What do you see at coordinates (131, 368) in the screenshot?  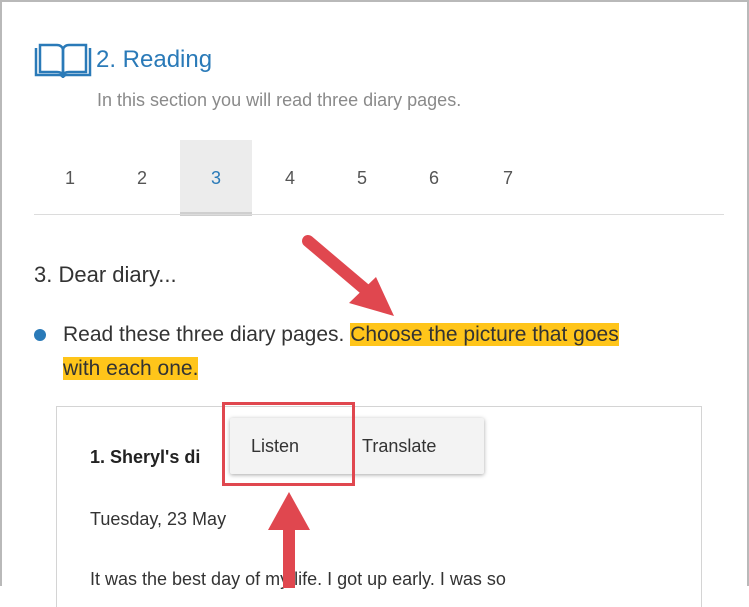 I see `instruction-highlight-2: with each one.` at bounding box center [131, 368].